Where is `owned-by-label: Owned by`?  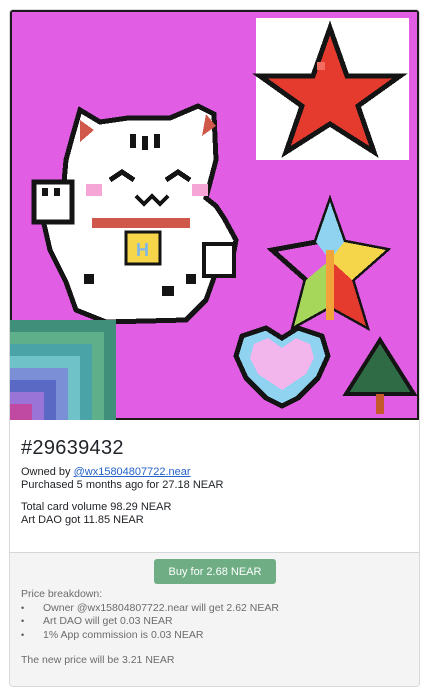
owned-by-label: Owned by is located at coordinates (46, 472).